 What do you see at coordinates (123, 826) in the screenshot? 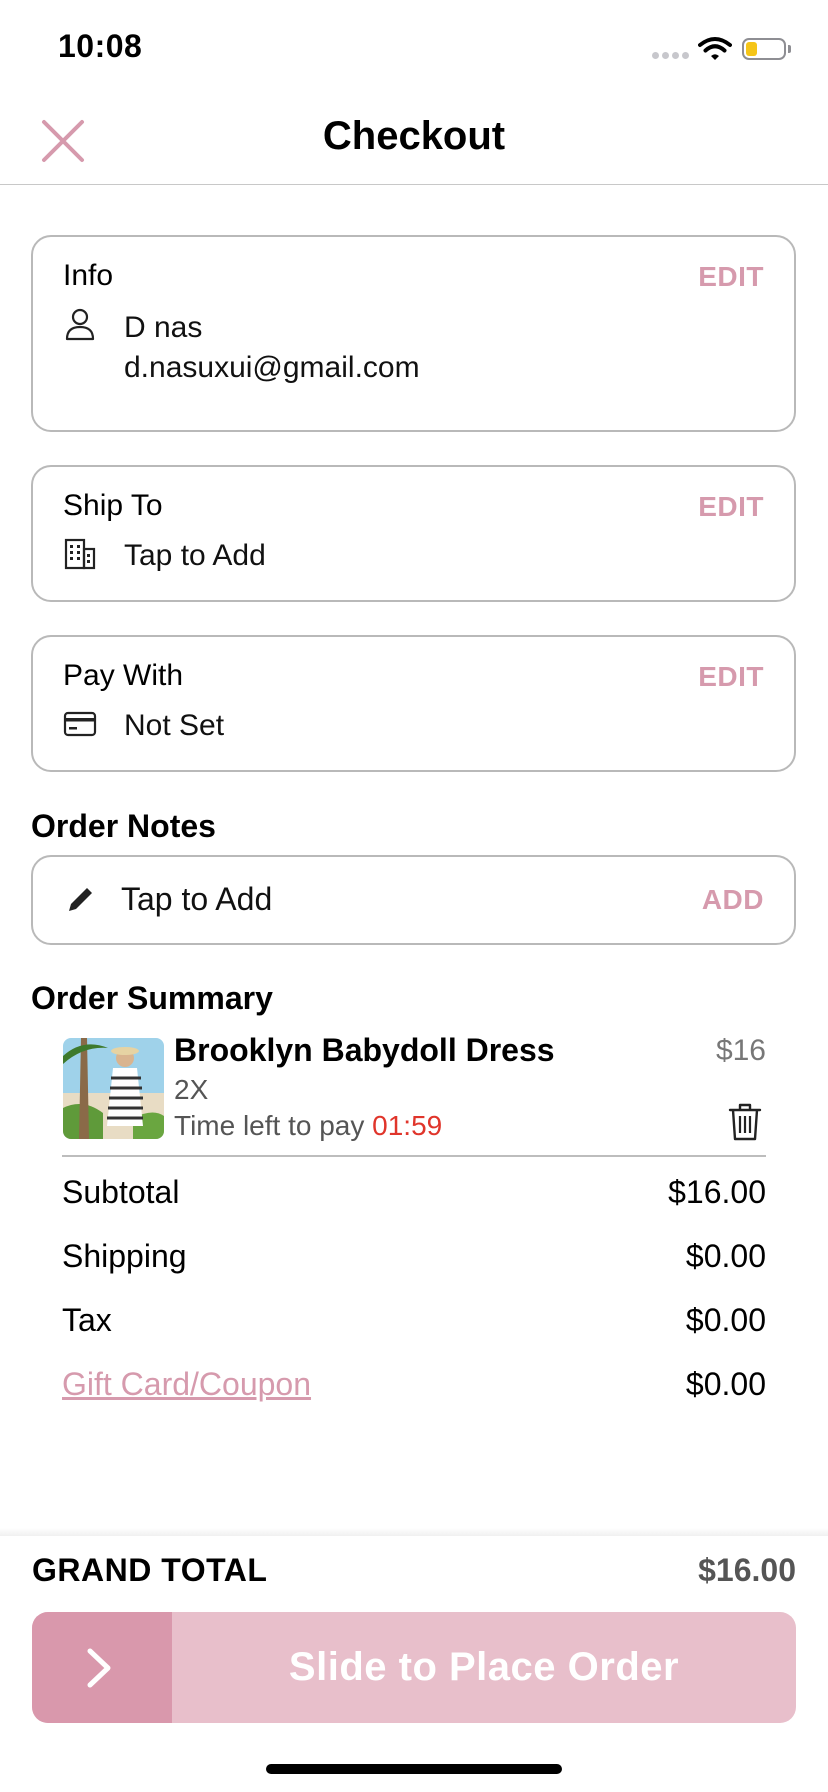
I see `order-notes-title: Order Notes` at bounding box center [123, 826].